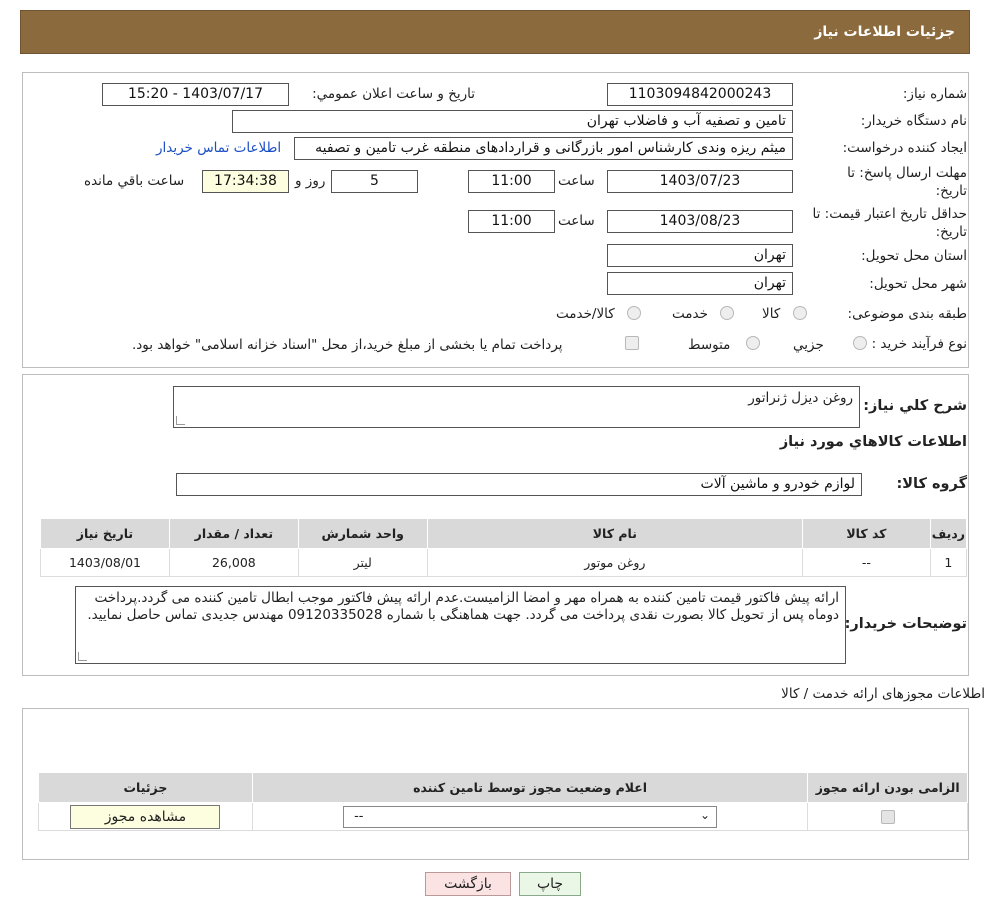  What do you see at coordinates (866, 562) in the screenshot?
I see `cell-goods-code: --` at bounding box center [866, 562].